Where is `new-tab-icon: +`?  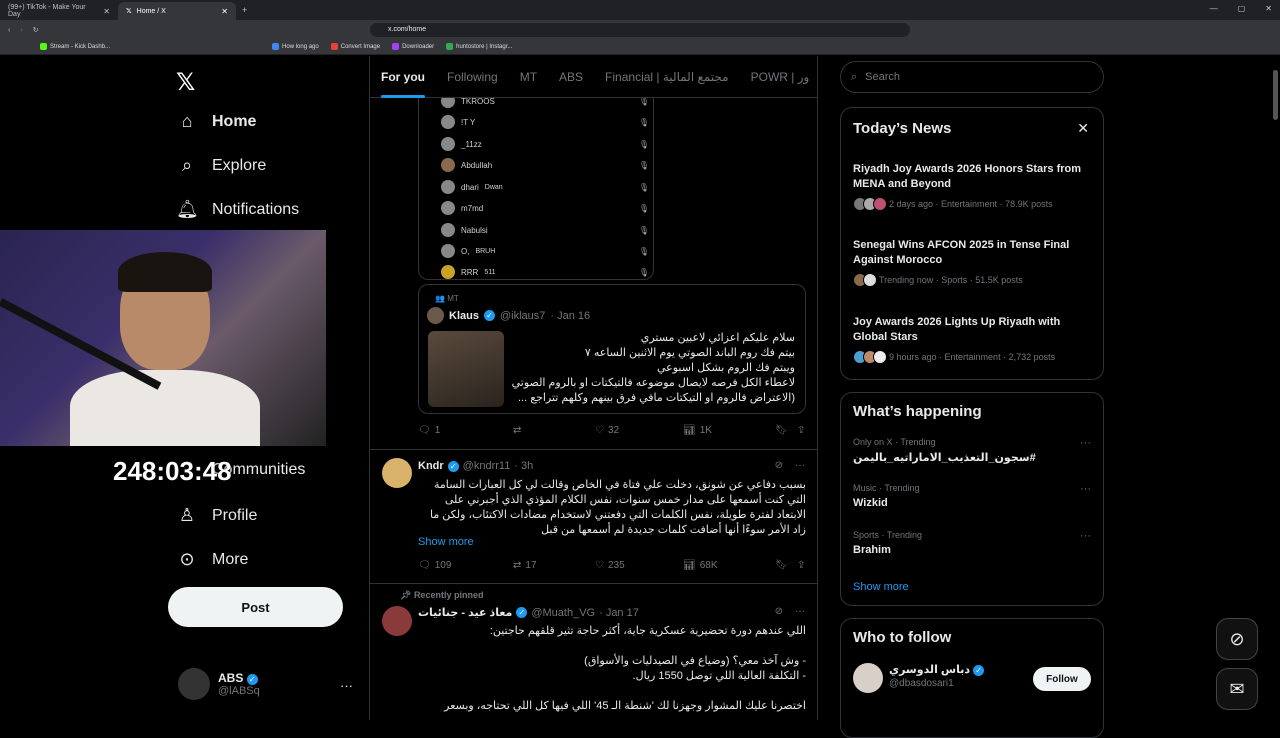 new-tab-icon: + is located at coordinates (244, 10).